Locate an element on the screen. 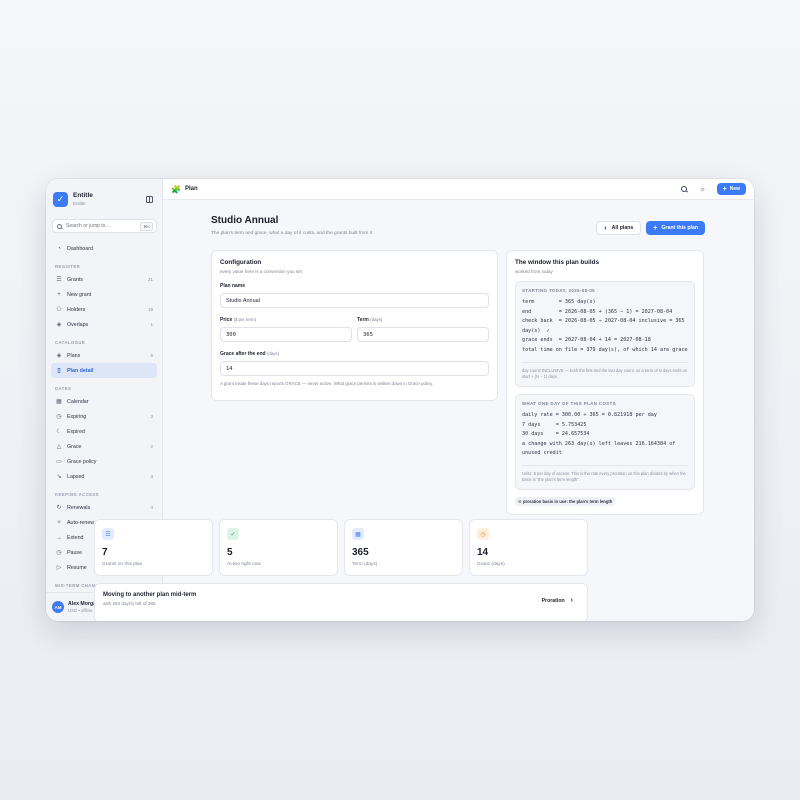  stat-value: 14 is located at coordinates (483, 552).